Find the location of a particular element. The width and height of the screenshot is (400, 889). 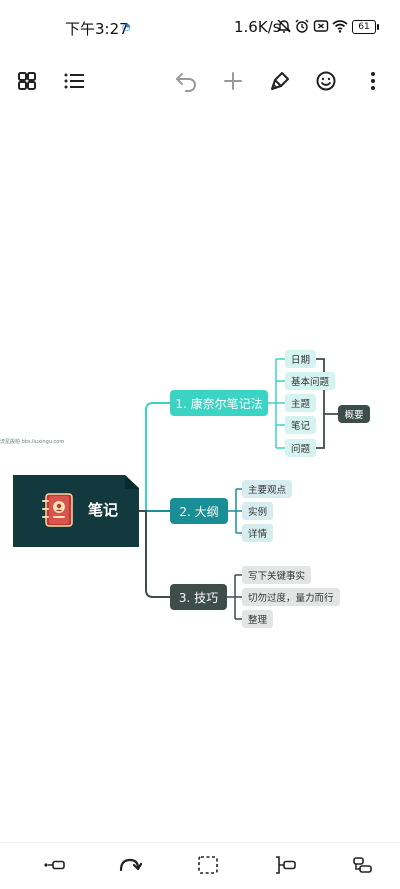

branch-node-cornell: 1. 康奈尔笔记法 is located at coordinates (219, 403).